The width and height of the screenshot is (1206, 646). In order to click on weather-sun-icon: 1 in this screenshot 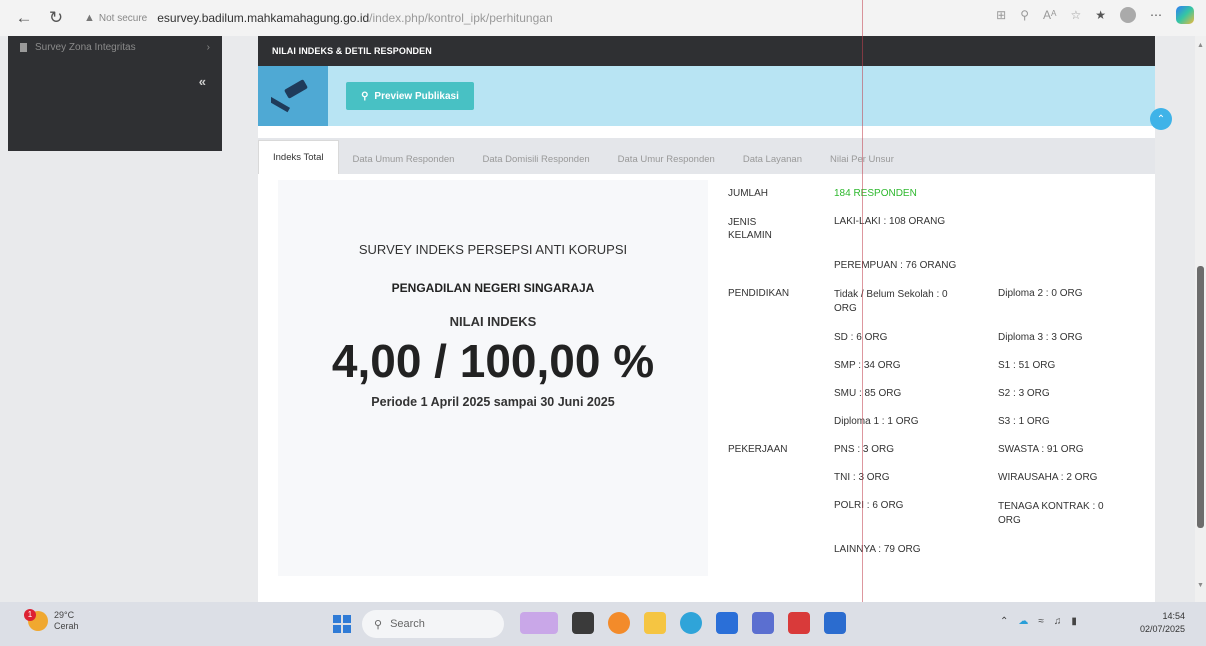, I will do `click(36, 620)`.